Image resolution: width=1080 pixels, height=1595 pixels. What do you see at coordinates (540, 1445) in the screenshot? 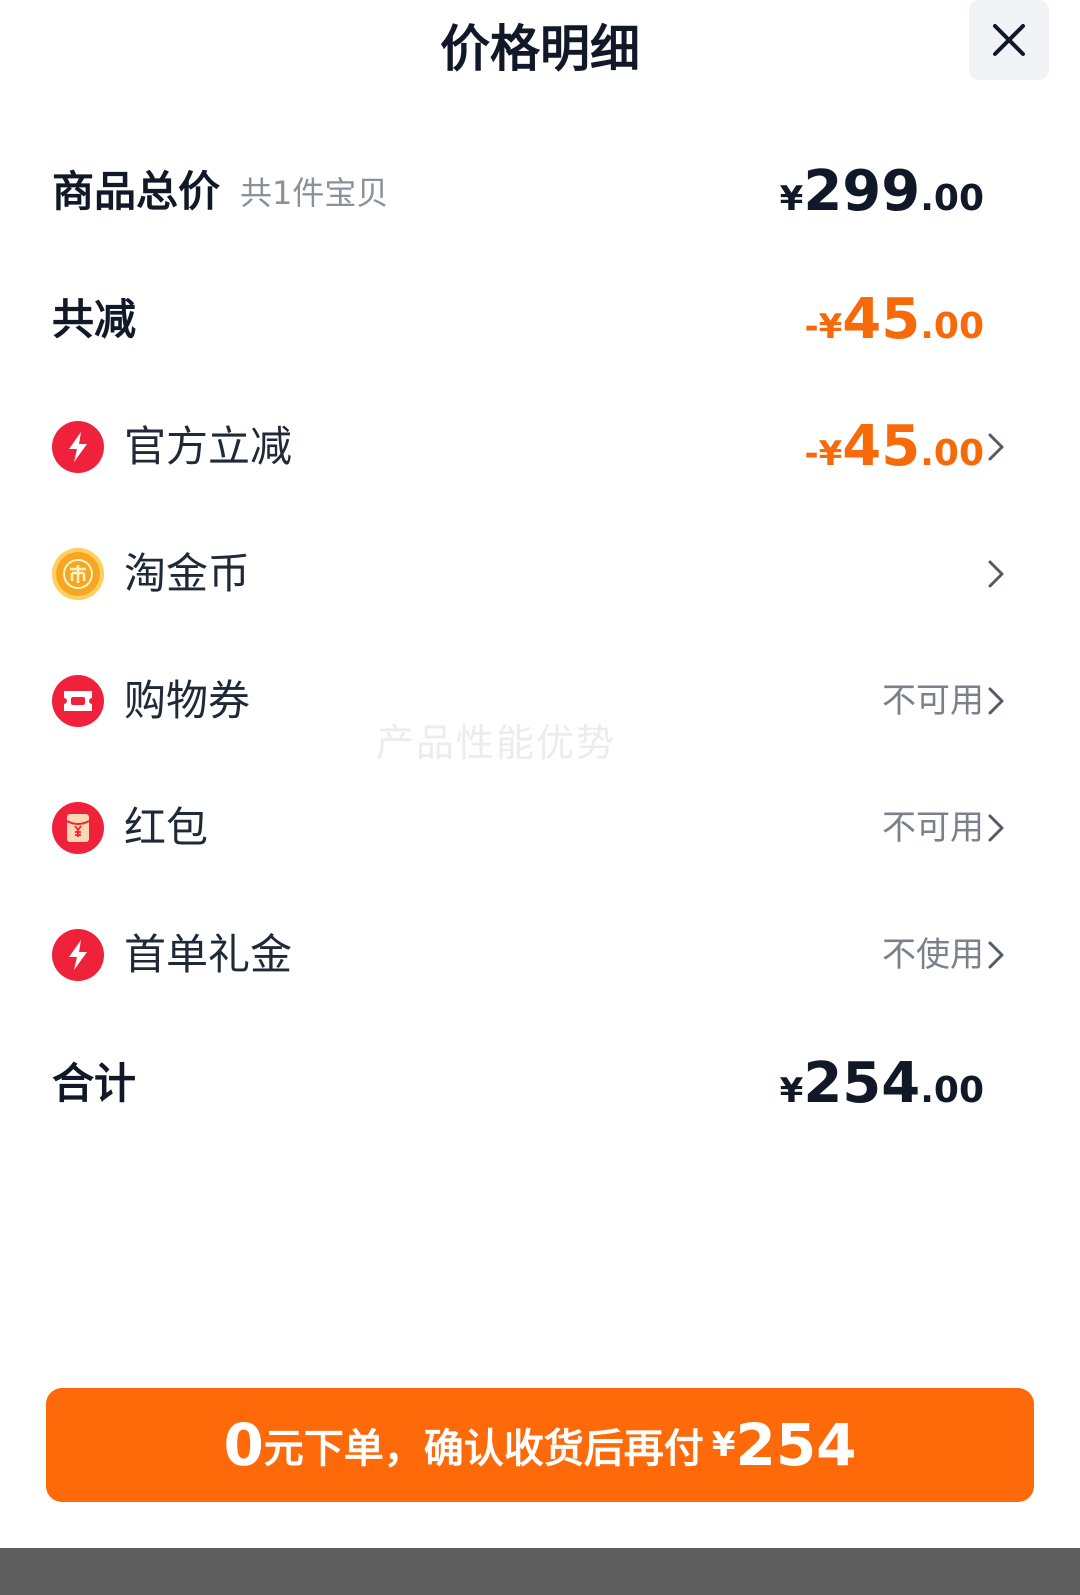
I see `pay-later-button: 0 元下单，确认收货后再付 ¥ 254` at bounding box center [540, 1445].